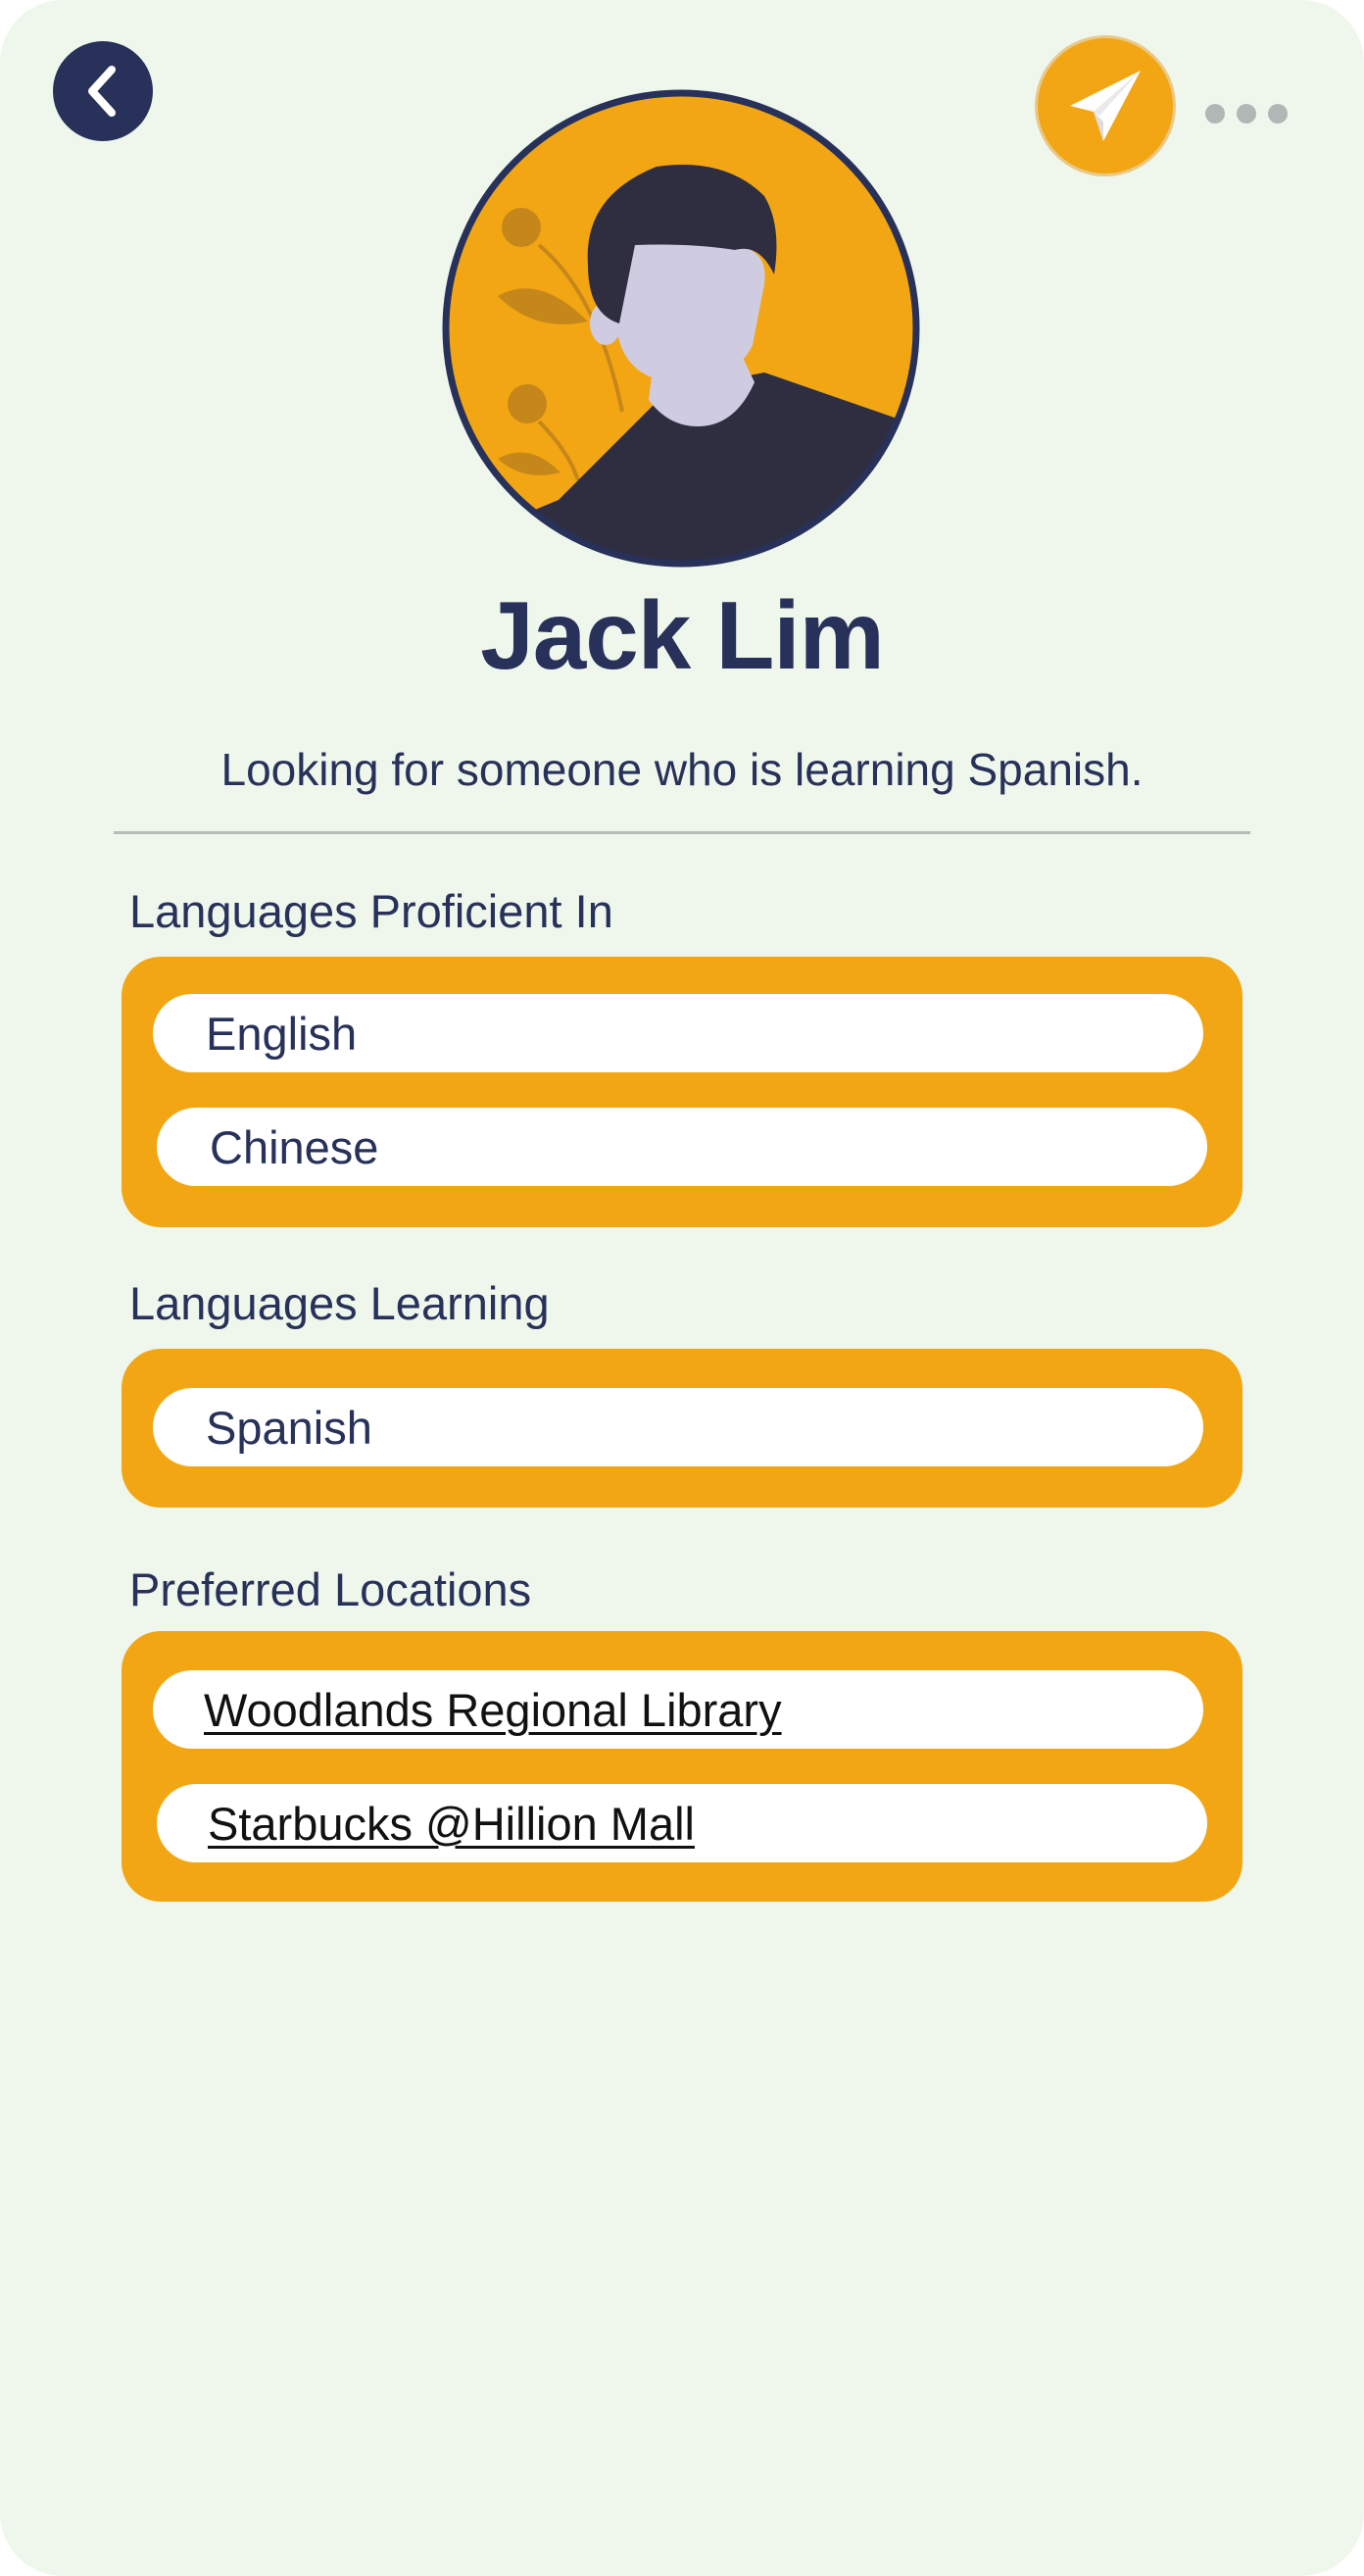 Image resolution: width=1364 pixels, height=2576 pixels. I want to click on chevron-left-icon, so click(102, 91).